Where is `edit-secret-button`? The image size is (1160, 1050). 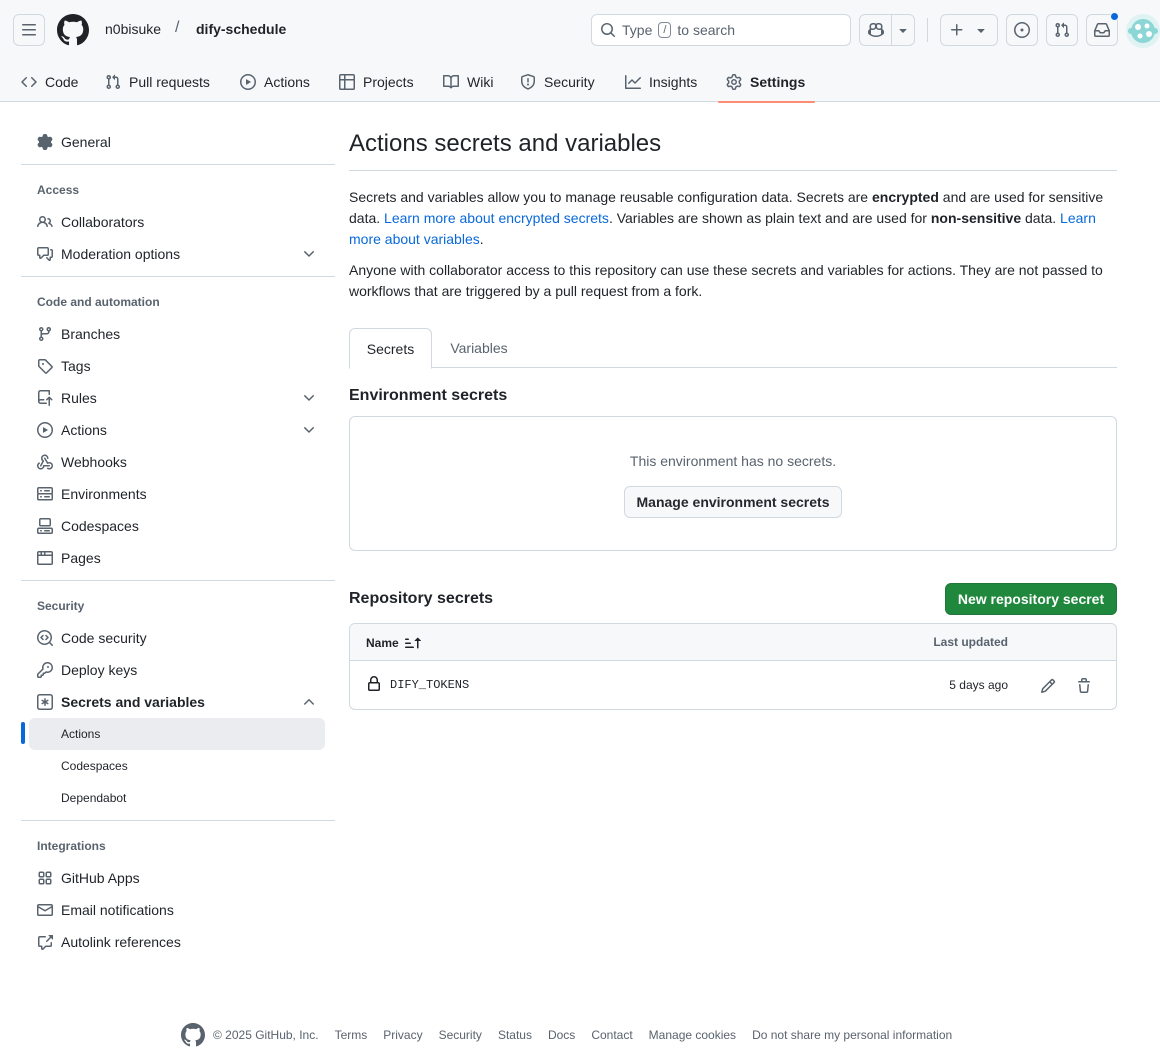 edit-secret-button is located at coordinates (1048, 686).